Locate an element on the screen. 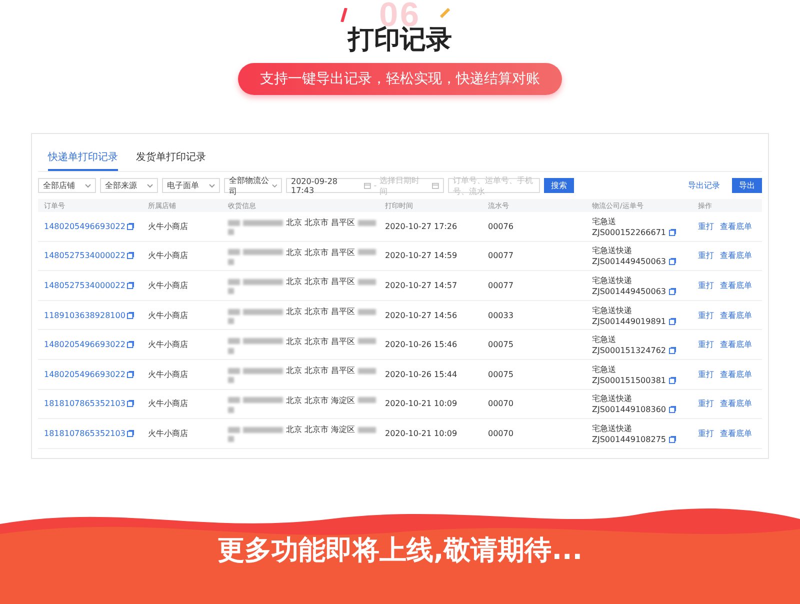 The image size is (800, 604). order-link: 1189103638928100 is located at coordinates (85, 315).